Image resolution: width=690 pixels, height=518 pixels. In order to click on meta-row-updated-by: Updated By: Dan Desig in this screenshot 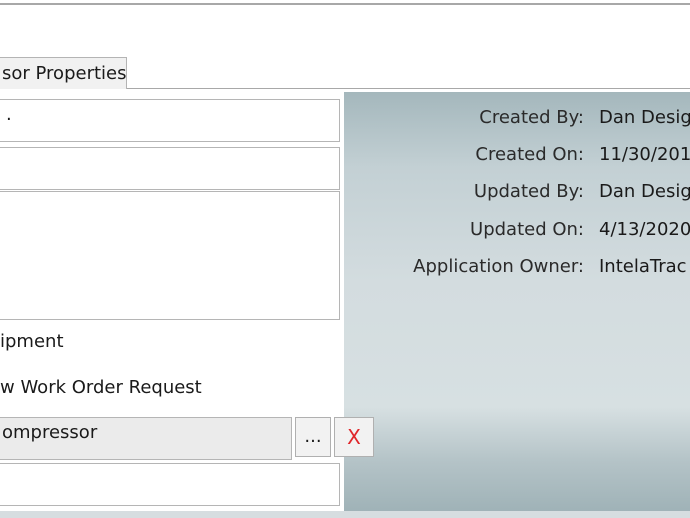, I will do `click(517, 193)`.